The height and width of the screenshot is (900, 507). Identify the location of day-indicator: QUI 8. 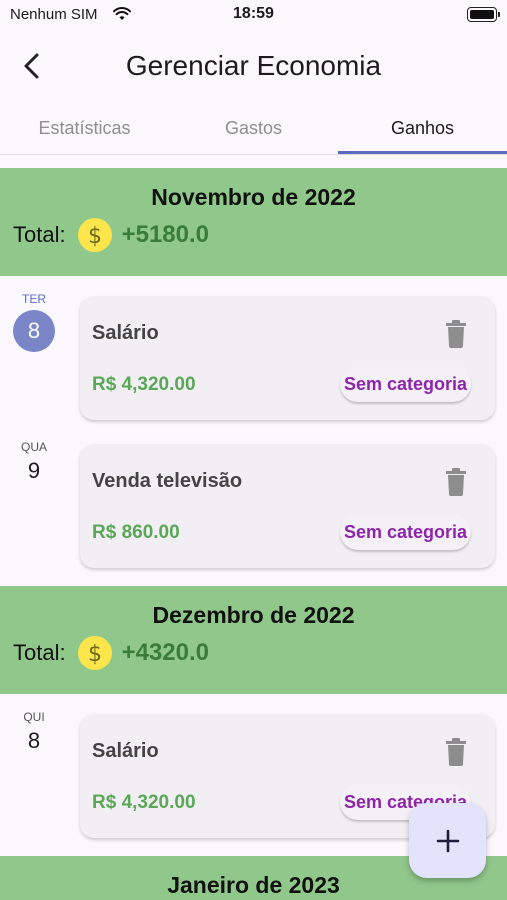
(34, 732).